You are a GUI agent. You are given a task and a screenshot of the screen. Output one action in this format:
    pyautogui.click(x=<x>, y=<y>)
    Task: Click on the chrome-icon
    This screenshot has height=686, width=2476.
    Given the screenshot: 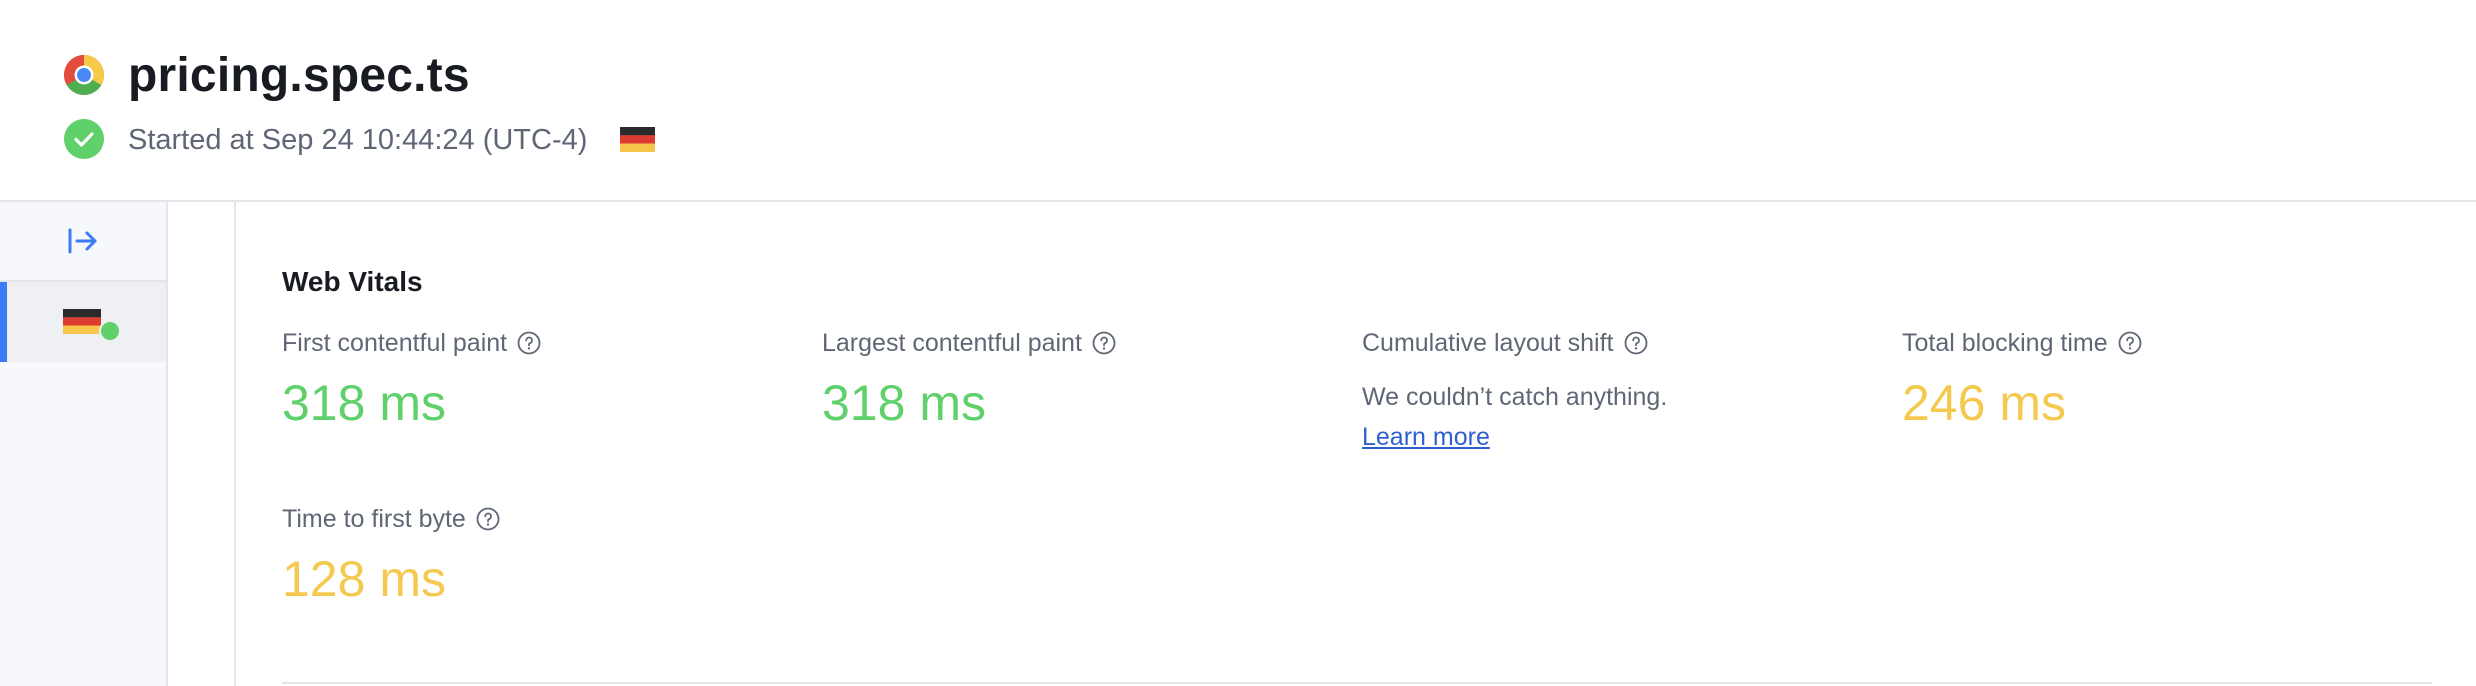 What is the action you would take?
    pyautogui.click(x=84, y=75)
    